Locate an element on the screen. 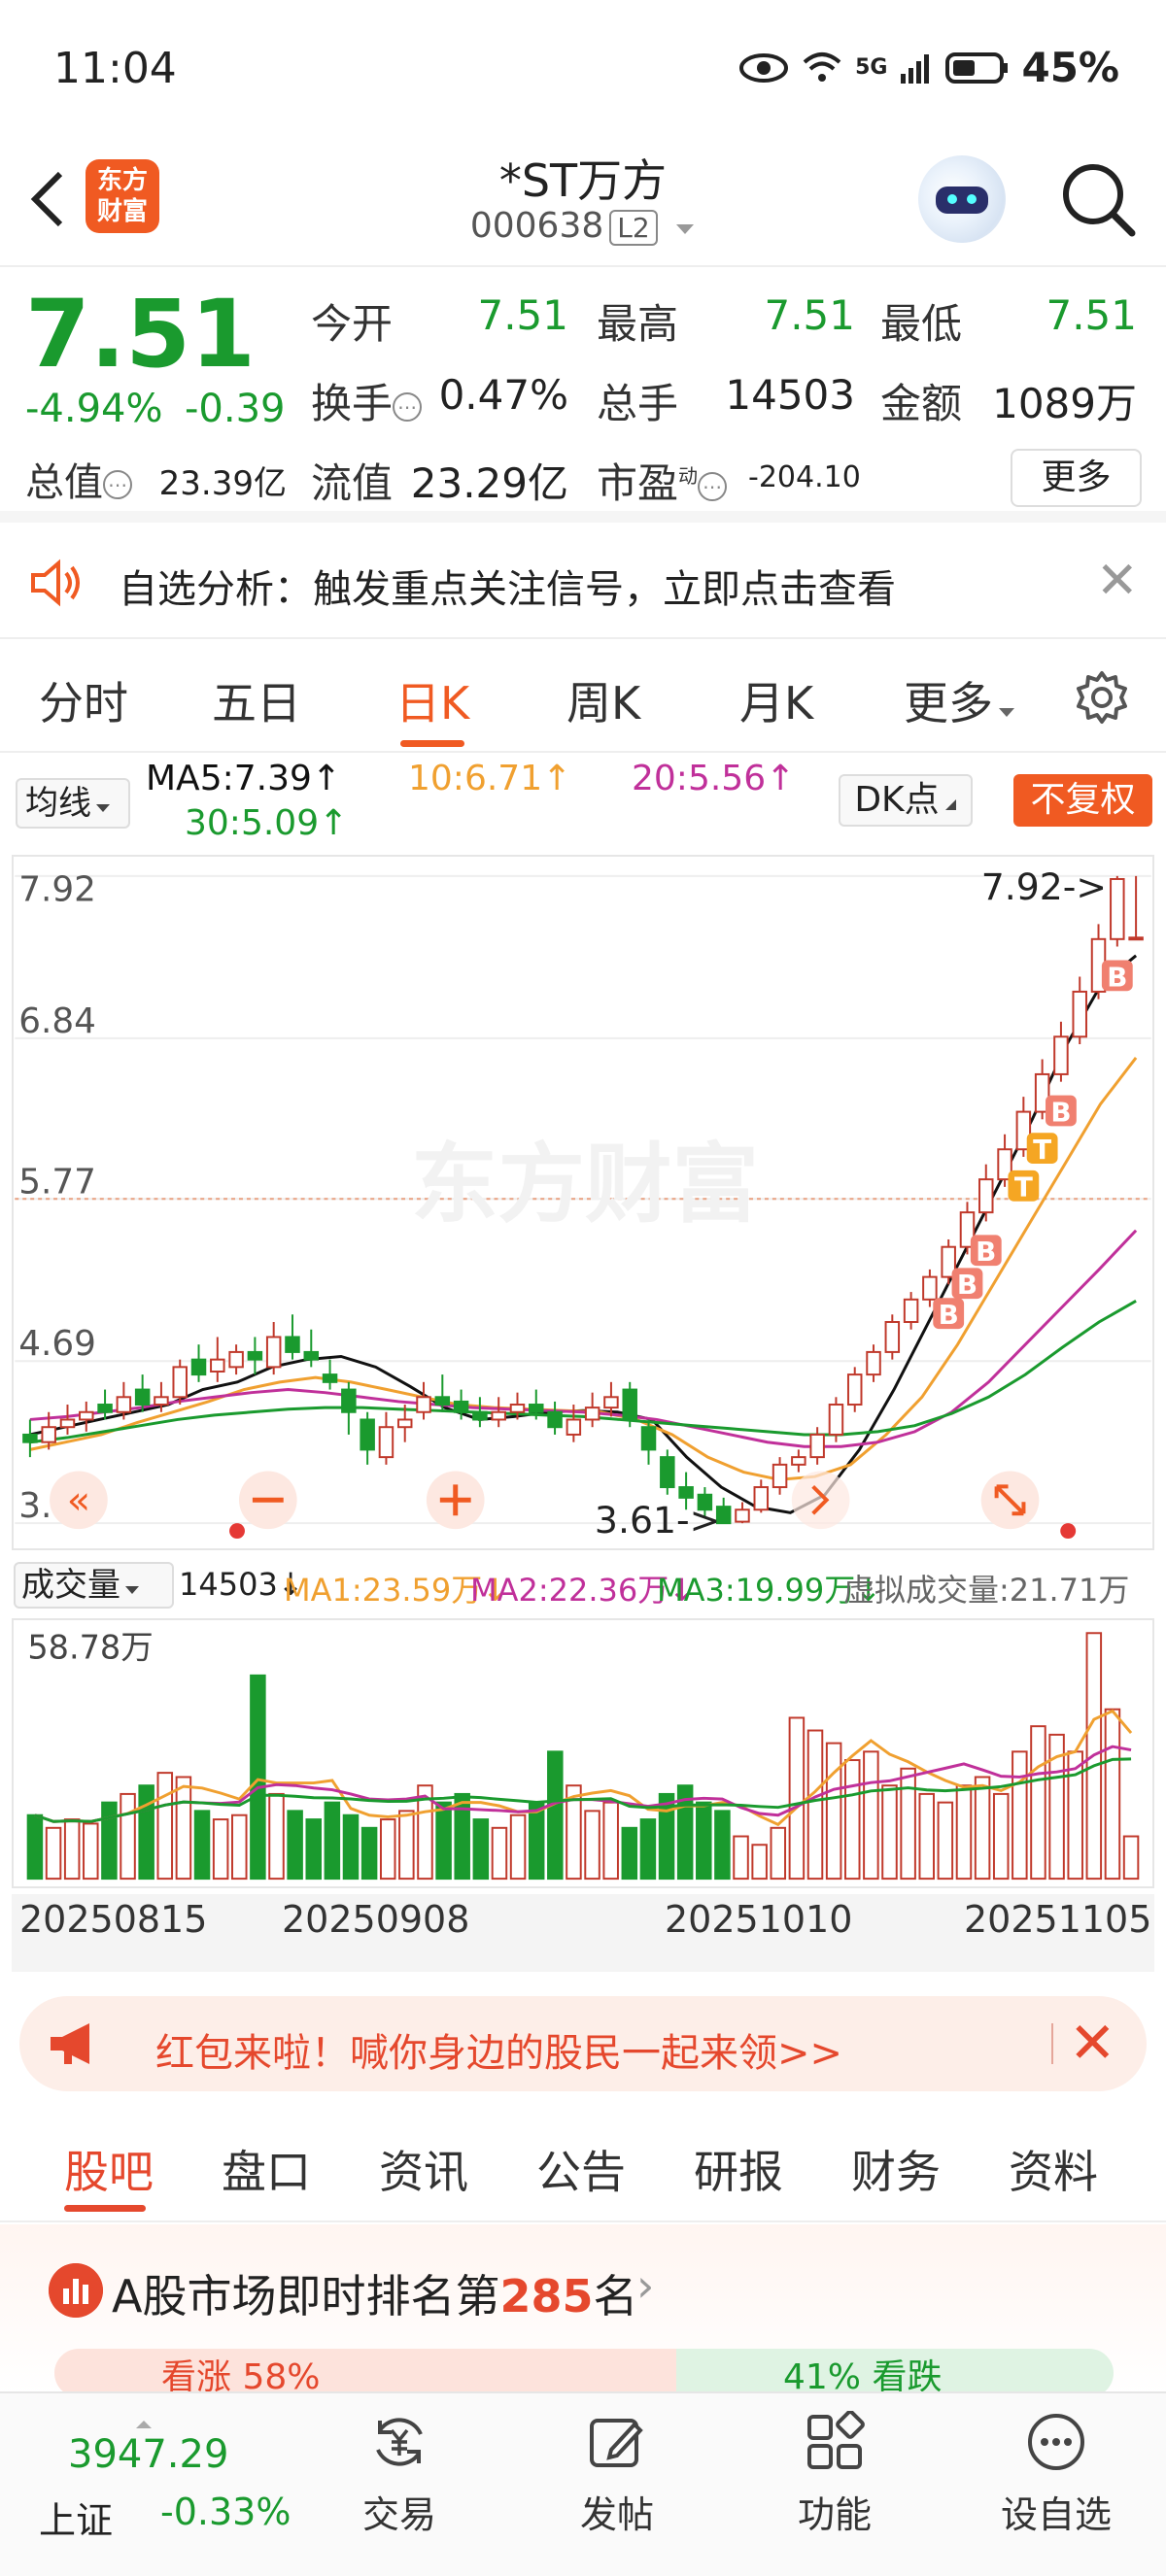 This screenshot has height=2576, width=1166. gear-icon is located at coordinates (1102, 697).